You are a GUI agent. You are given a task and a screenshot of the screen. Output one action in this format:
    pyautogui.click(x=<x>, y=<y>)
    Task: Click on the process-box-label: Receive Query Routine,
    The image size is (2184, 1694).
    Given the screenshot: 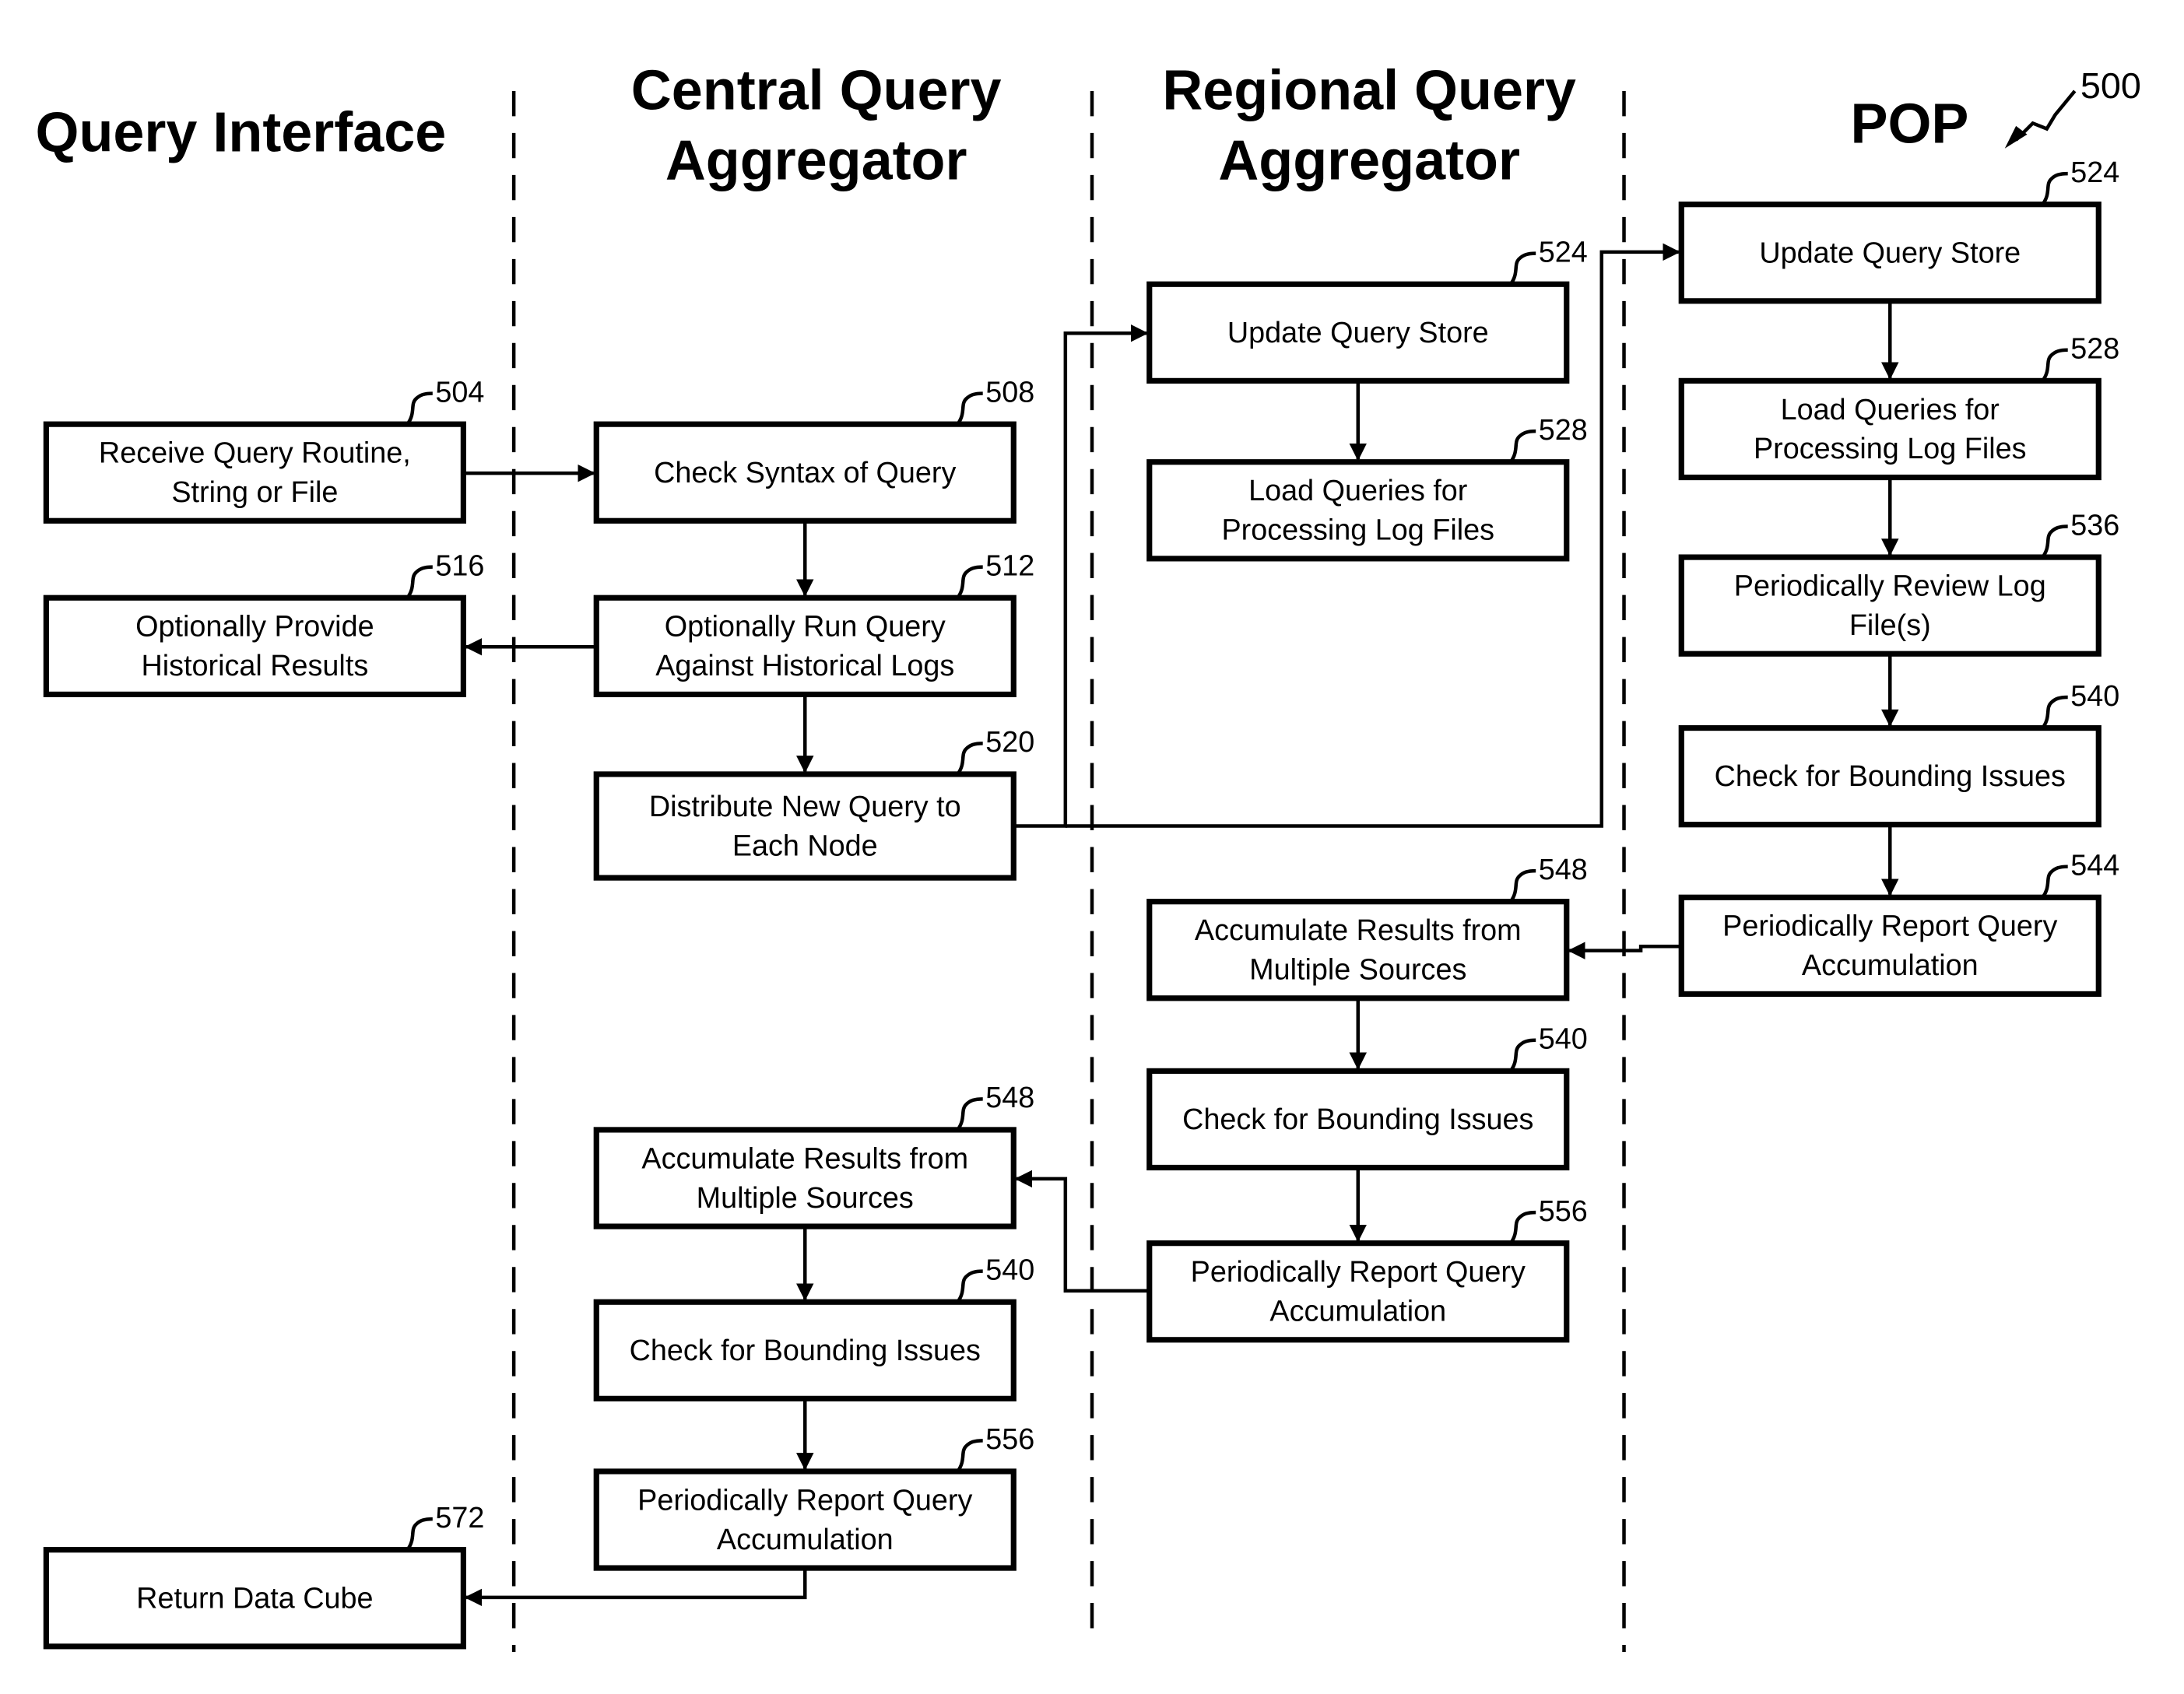 What is the action you would take?
    pyautogui.click(x=255, y=453)
    